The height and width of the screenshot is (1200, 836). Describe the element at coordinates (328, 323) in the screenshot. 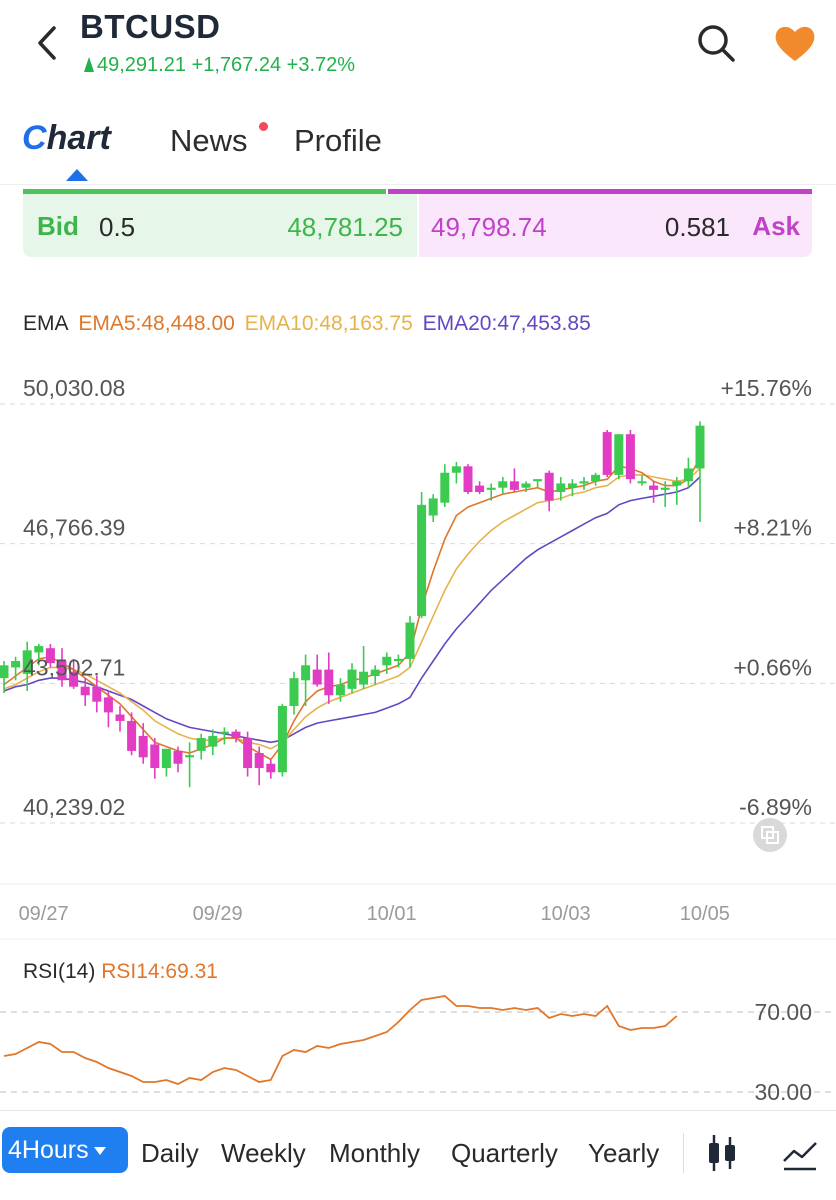

I see `ema10-value: EMA10:48,163.75` at that location.